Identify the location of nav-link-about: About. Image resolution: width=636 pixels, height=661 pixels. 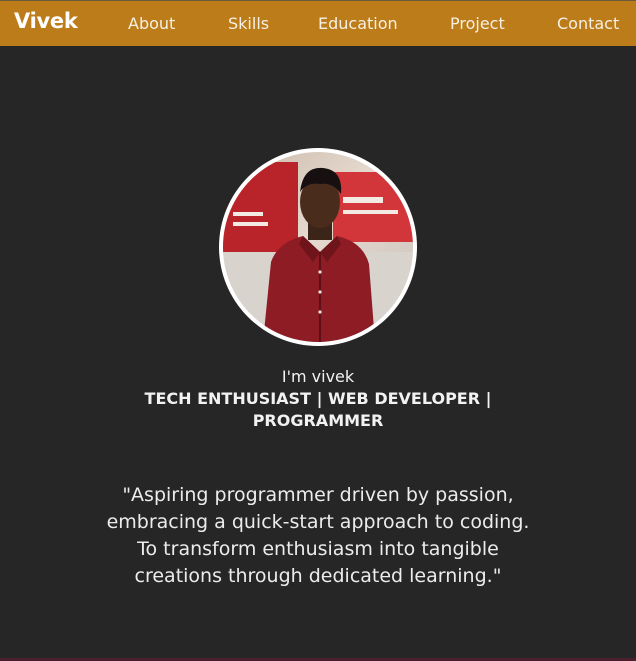
(151, 23).